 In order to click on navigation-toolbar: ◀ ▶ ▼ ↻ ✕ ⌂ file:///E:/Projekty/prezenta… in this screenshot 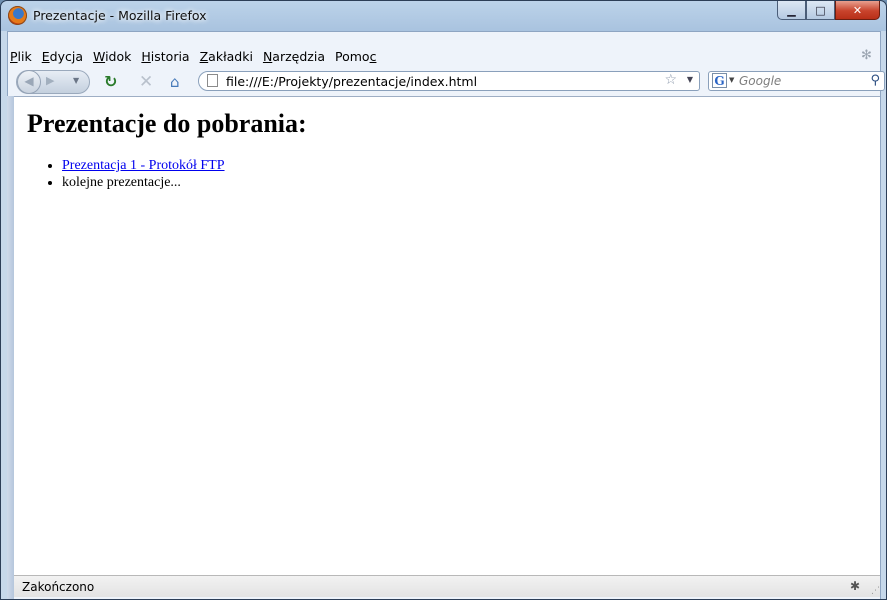, I will do `click(446, 82)`.